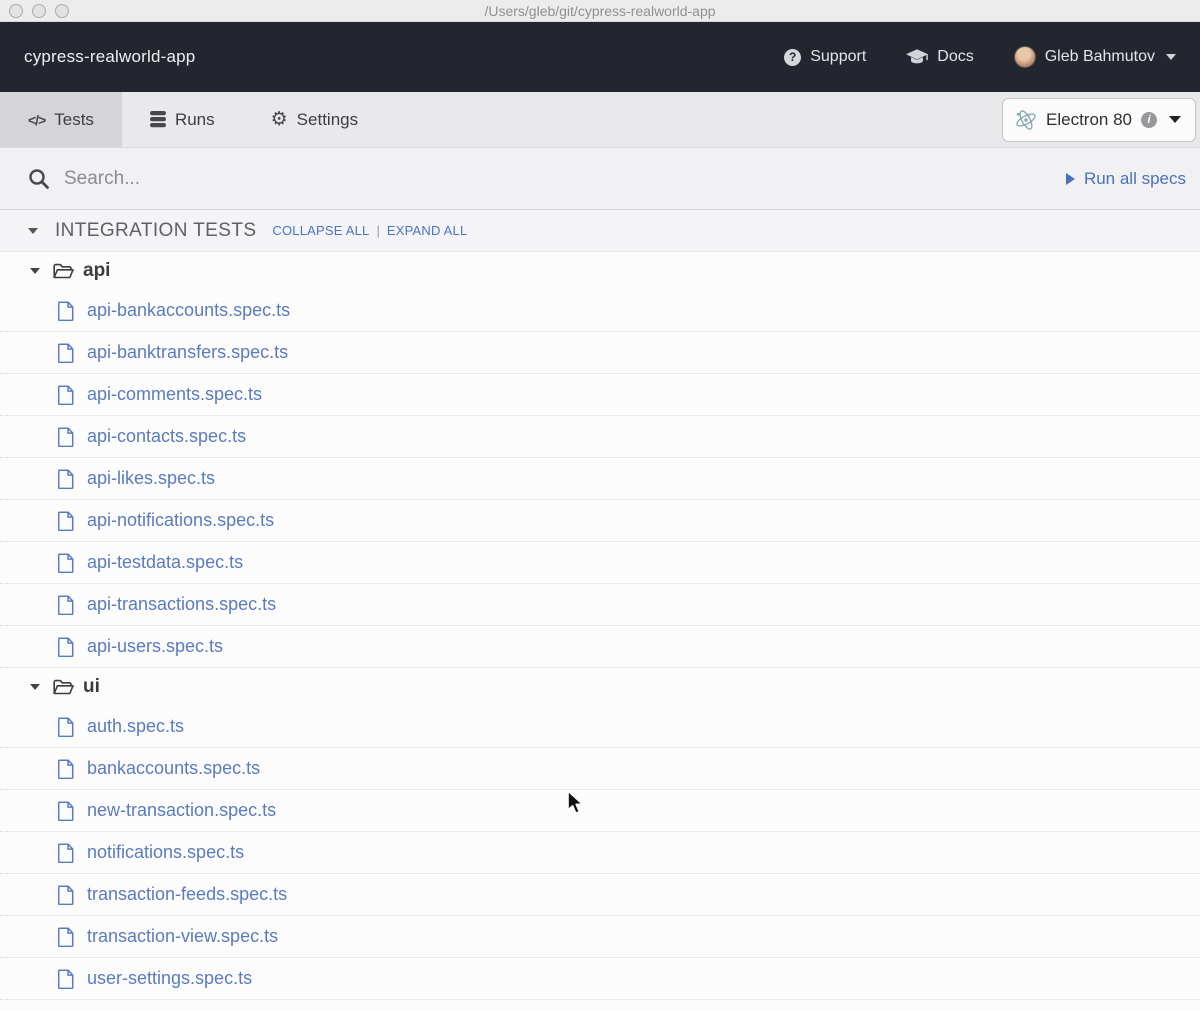  I want to click on tabbar: </> Tests Runs ⚙ Settings Electron 80 i, so click(600, 120).